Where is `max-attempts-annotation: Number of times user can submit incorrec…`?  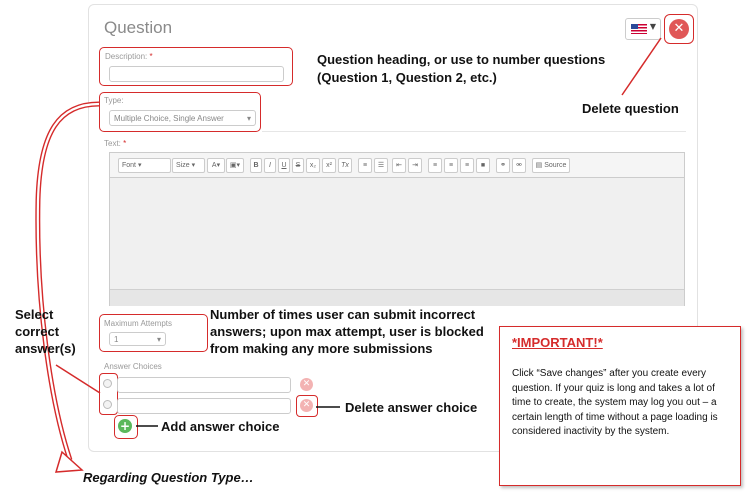 max-attempts-annotation: Number of times user can submit incorrec… is located at coordinates (347, 331).